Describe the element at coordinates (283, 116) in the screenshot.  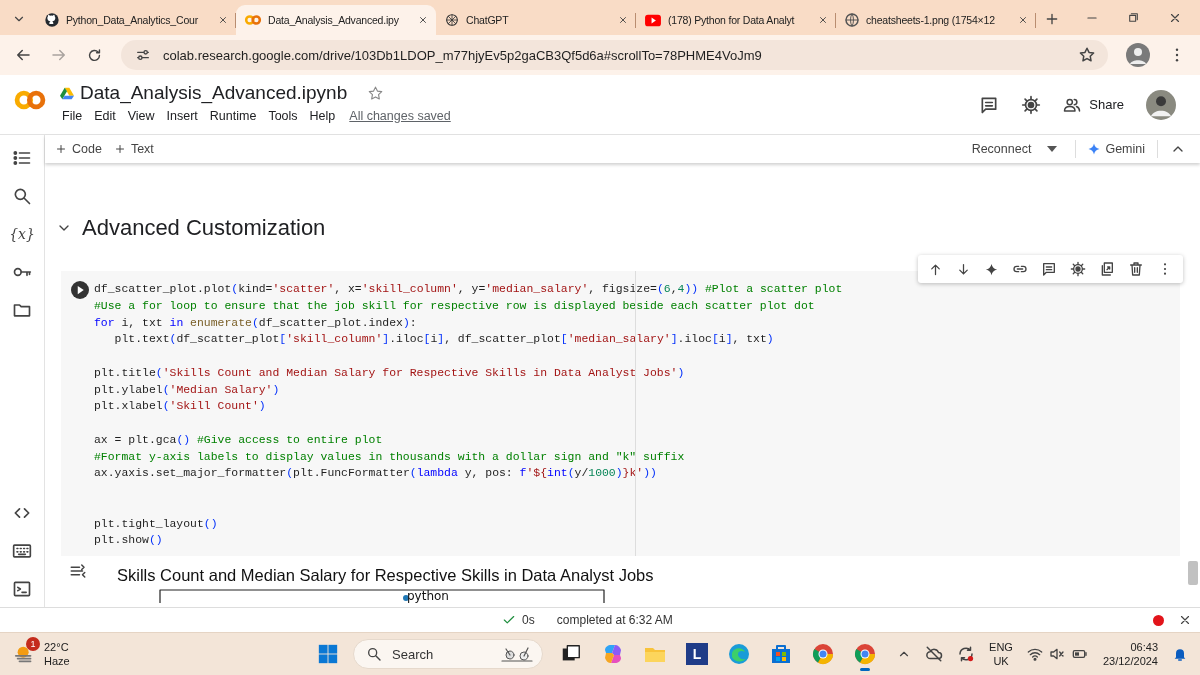
I see `menu-item: Tools` at that location.